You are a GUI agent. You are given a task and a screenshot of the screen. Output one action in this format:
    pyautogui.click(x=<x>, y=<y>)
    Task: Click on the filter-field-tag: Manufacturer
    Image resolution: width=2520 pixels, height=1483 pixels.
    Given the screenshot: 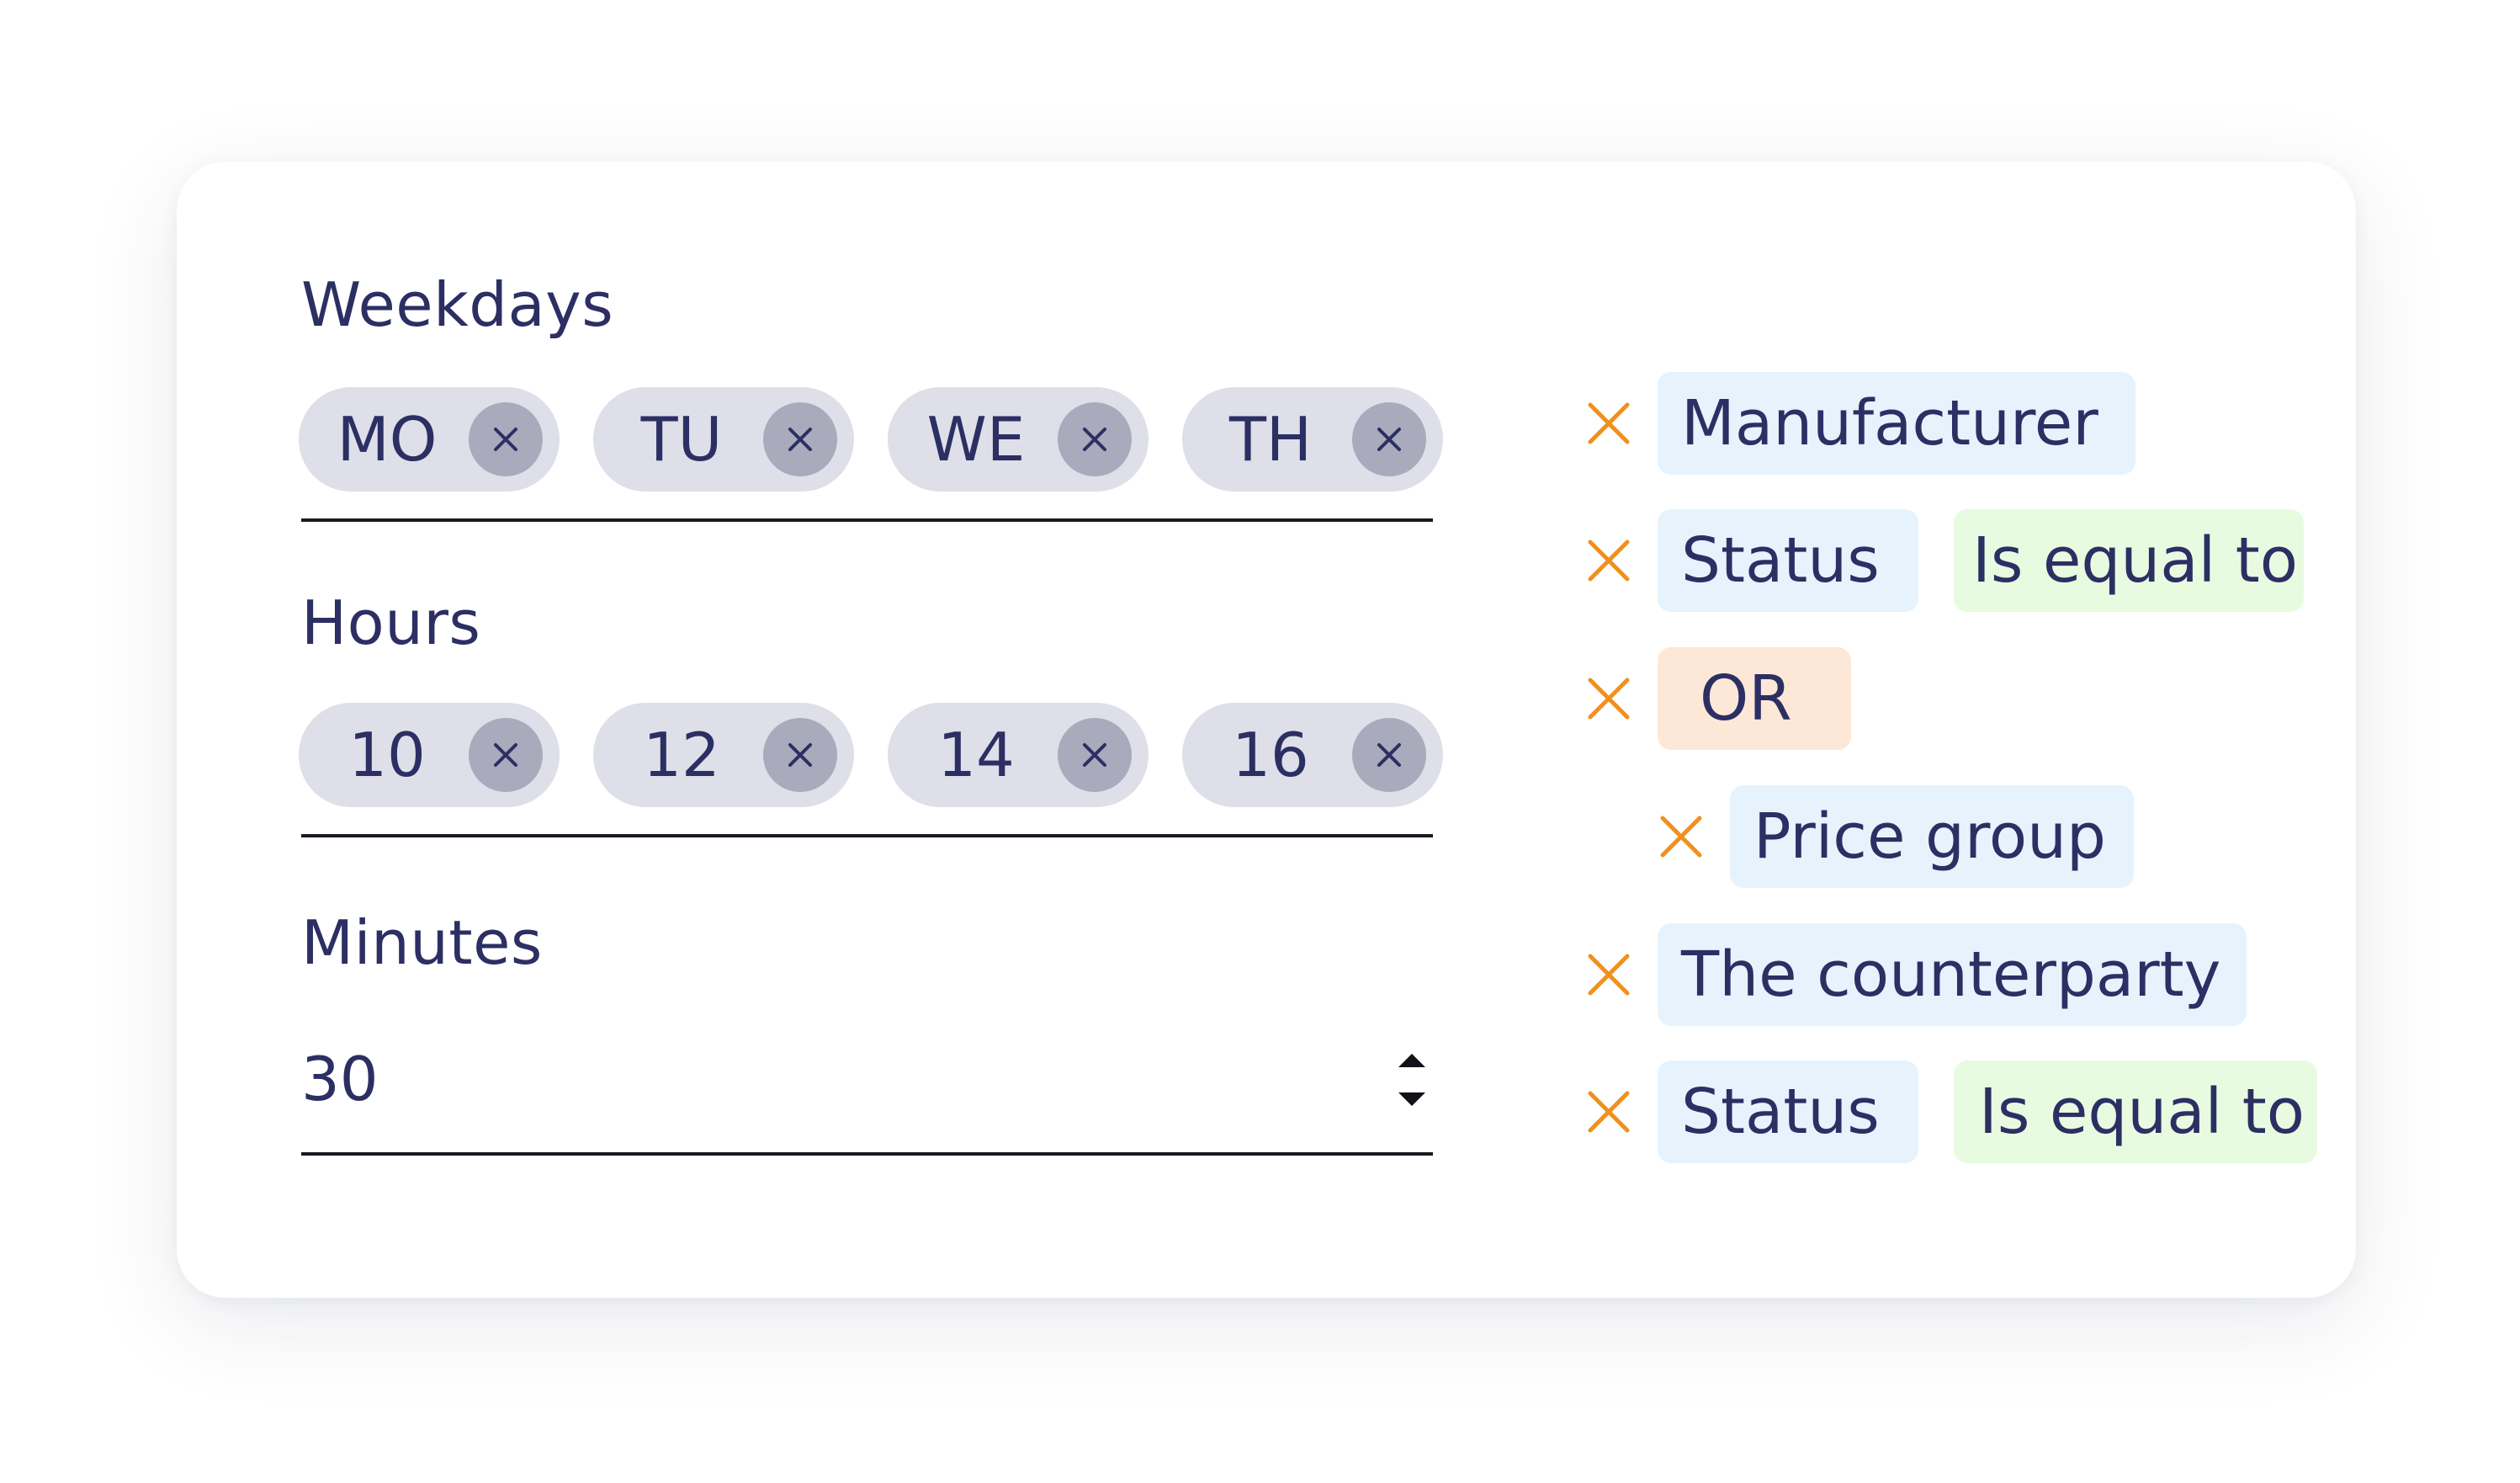 What is the action you would take?
    pyautogui.click(x=1896, y=424)
    